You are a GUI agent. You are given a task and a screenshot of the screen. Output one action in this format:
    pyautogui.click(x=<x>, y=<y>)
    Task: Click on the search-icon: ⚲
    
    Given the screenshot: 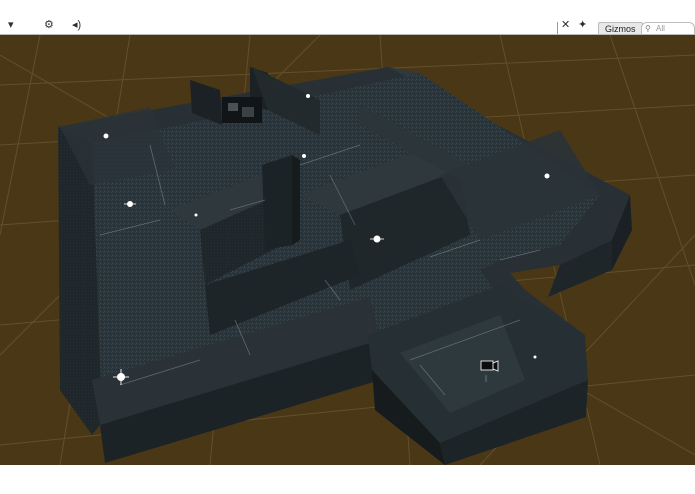 What is the action you would take?
    pyautogui.click(x=648, y=28)
    